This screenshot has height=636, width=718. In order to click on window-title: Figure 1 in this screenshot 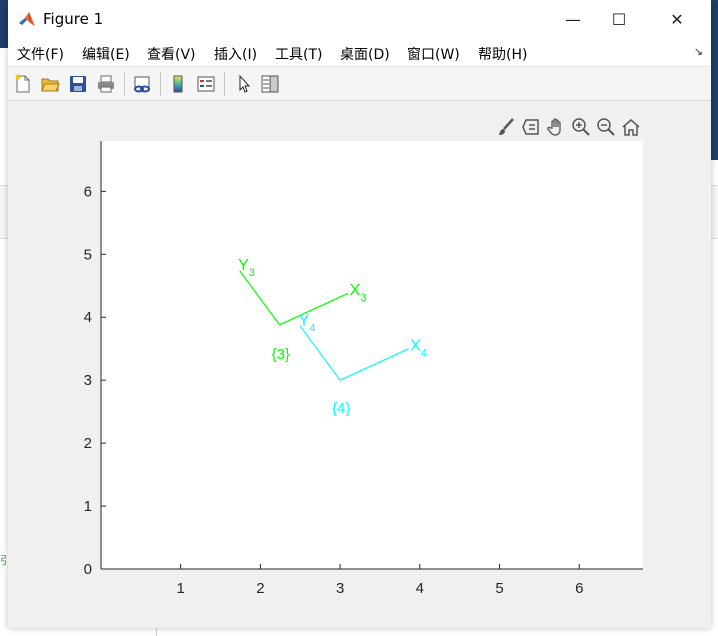, I will do `click(73, 19)`.